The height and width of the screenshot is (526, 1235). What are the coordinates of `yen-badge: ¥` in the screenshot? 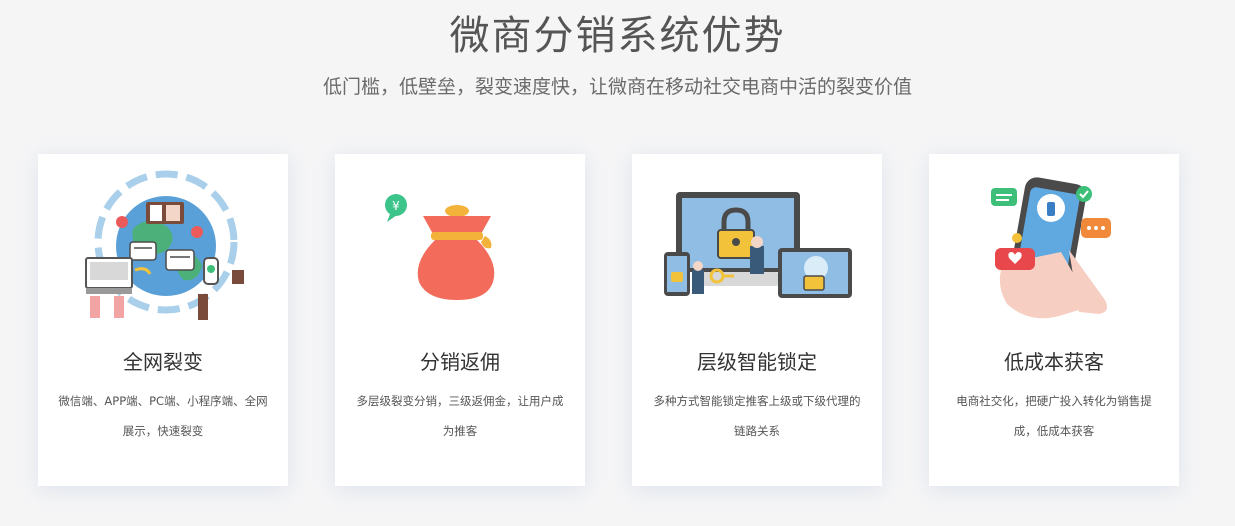 It's located at (396, 206).